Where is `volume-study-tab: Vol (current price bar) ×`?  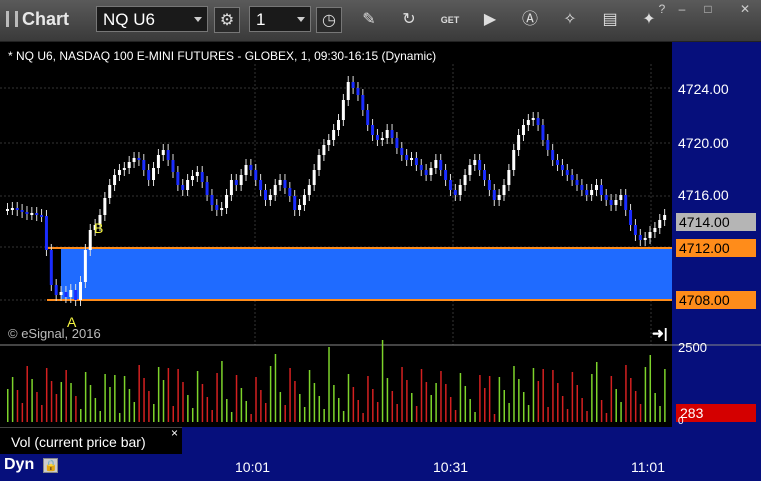
volume-study-tab: Vol (current price bar) × is located at coordinates (91, 440).